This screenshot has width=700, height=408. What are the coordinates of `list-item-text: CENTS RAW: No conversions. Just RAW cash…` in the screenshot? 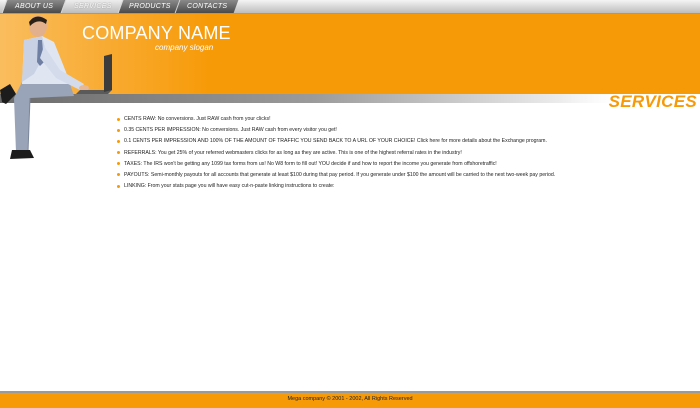 It's located at (197, 119).